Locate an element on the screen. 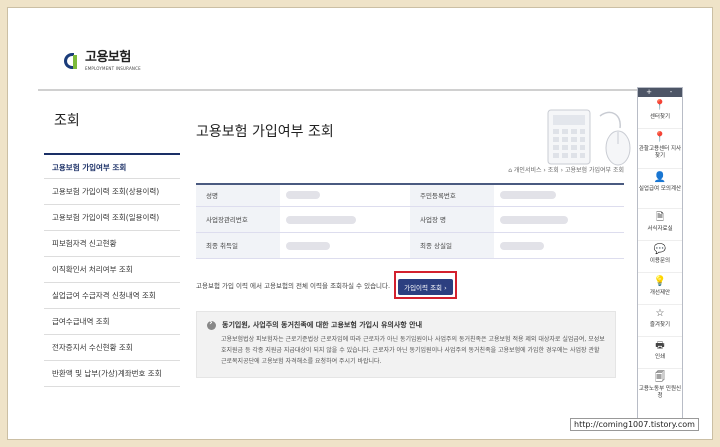 This screenshot has height=447, width=720. biz-name-label: 사업장 명 is located at coordinates (452, 219).